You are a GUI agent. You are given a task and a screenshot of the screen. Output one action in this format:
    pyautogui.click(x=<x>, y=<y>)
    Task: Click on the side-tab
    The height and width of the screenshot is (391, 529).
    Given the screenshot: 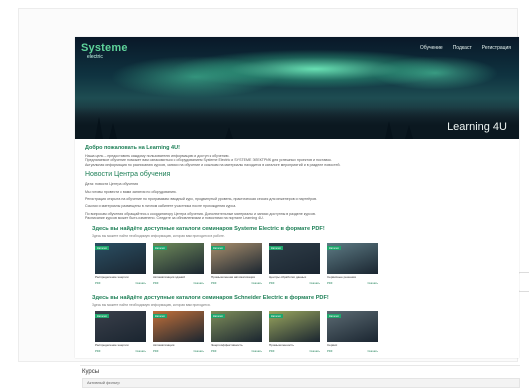 What is the action you would take?
    pyautogui.click(x=523, y=282)
    